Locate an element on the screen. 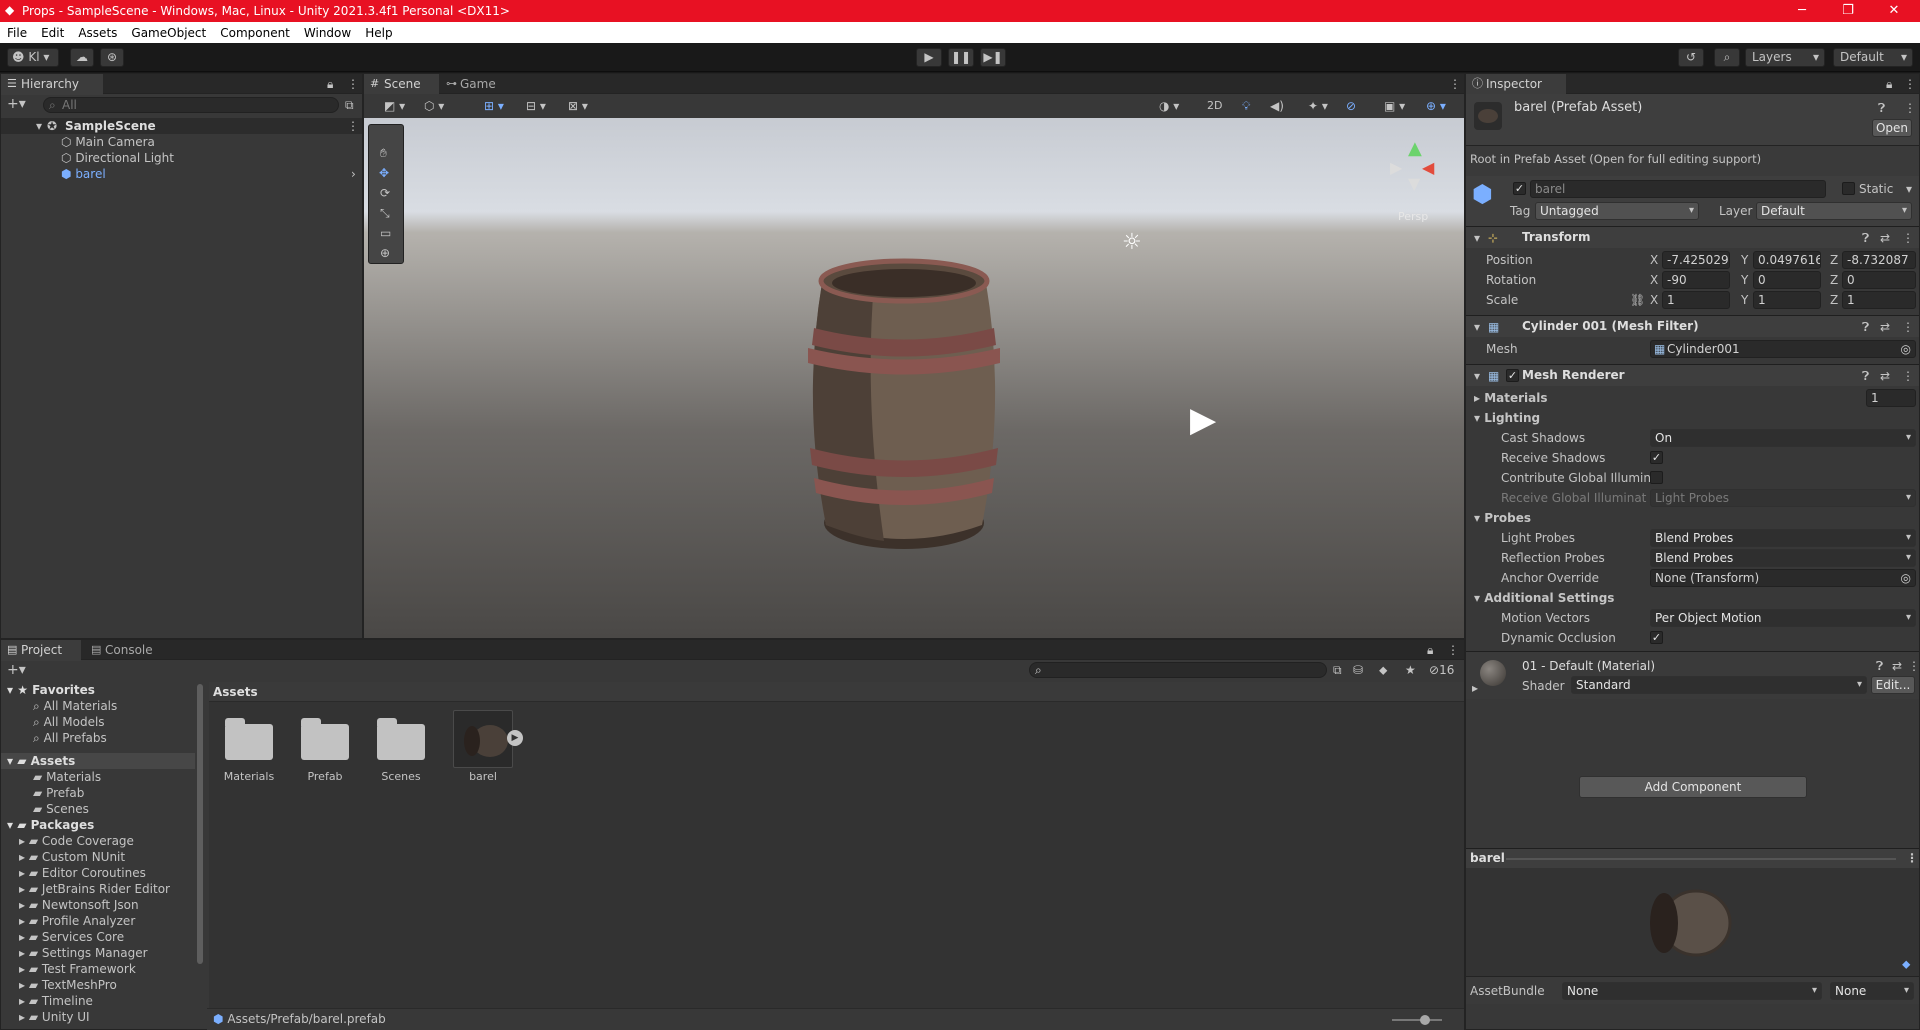 The image size is (1920, 1030). shader-dropdown: Standard is located at coordinates (1719, 685).